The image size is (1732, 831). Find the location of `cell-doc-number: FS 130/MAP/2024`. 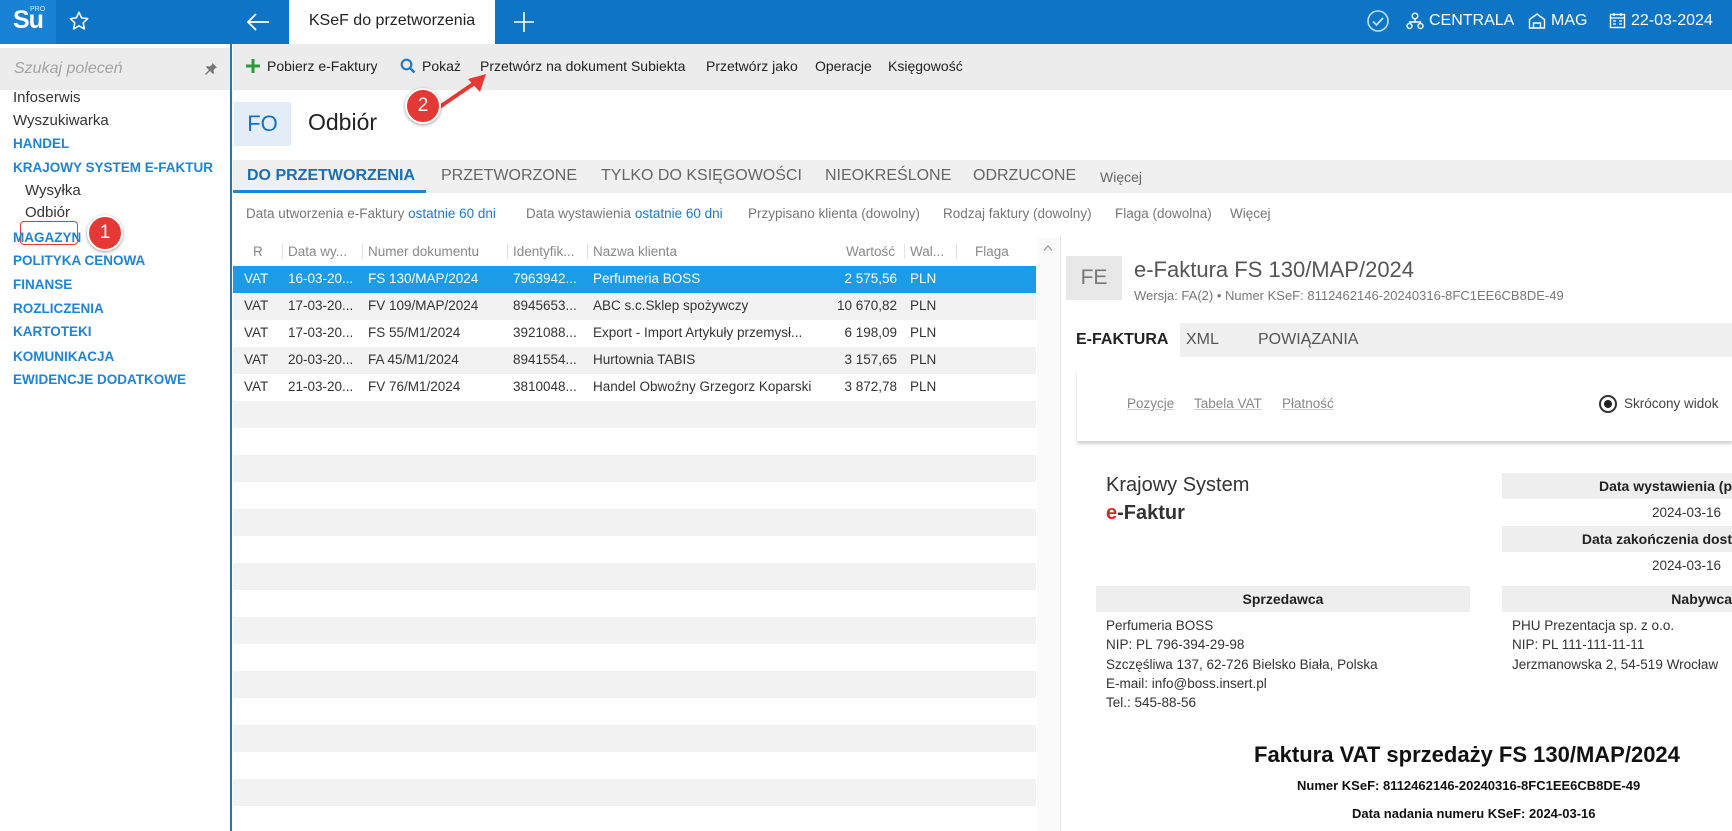

cell-doc-number: FS 130/MAP/2024 is located at coordinates (423, 278).